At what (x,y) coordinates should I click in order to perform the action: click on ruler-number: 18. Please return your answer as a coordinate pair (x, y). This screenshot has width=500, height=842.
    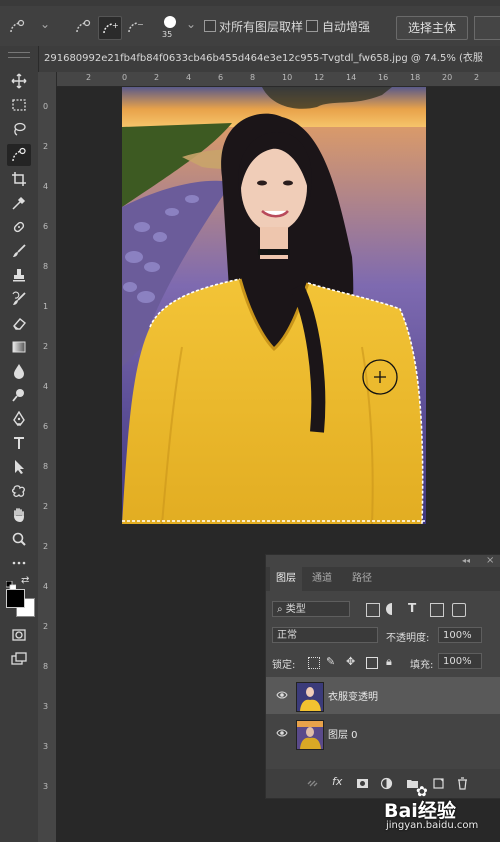
    Looking at the image, I should click on (415, 77).